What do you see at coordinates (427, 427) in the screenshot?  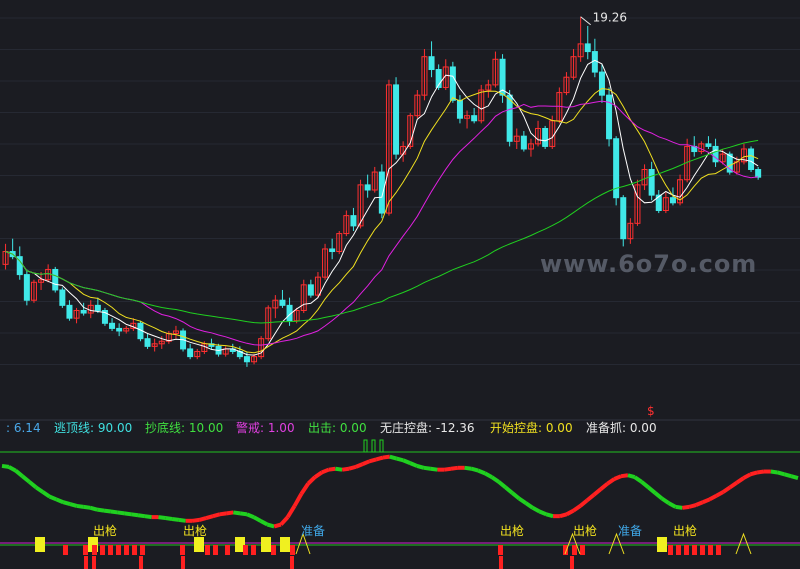 I see `indicator-value: 无庄控盘: -12.36` at bounding box center [427, 427].